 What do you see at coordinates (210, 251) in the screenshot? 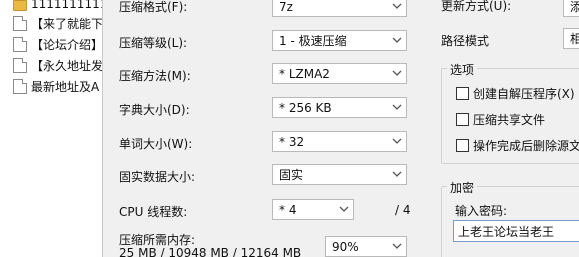
I see `memory-value: 25 MB / 10948 MB / 12164 MB` at bounding box center [210, 251].